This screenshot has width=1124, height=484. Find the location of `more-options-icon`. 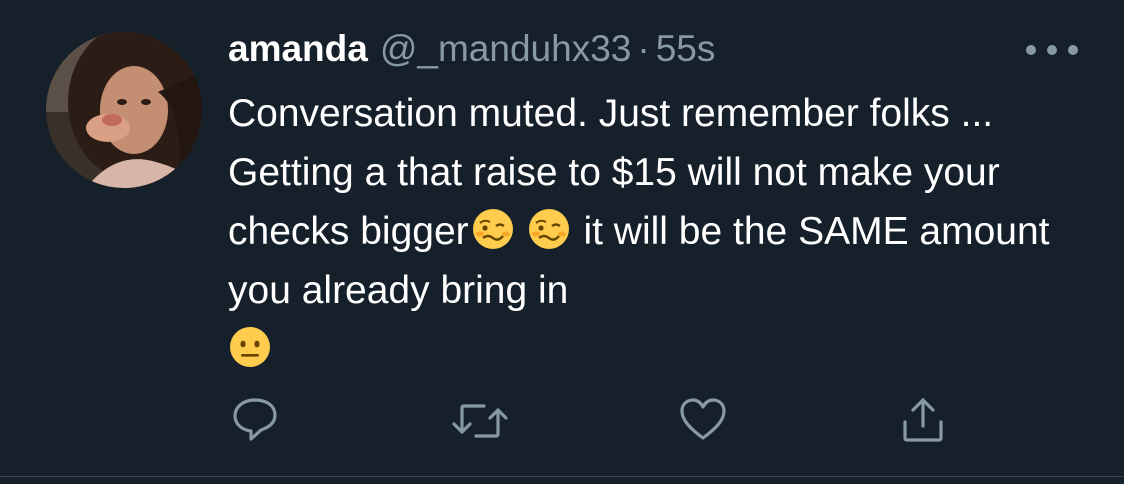

more-options-icon is located at coordinates (1052, 50).